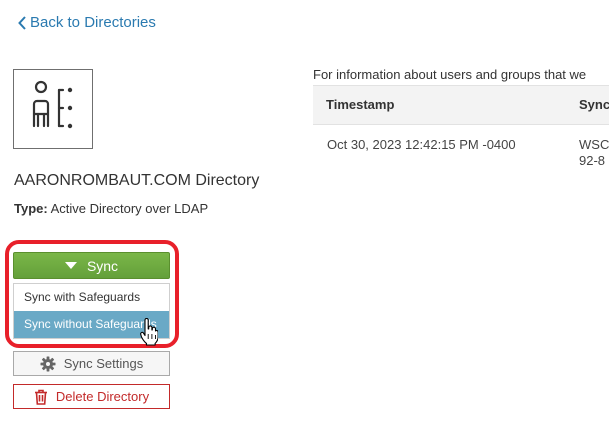  What do you see at coordinates (102, 396) in the screenshot?
I see `delete-directory-label: Delete Directory` at bounding box center [102, 396].